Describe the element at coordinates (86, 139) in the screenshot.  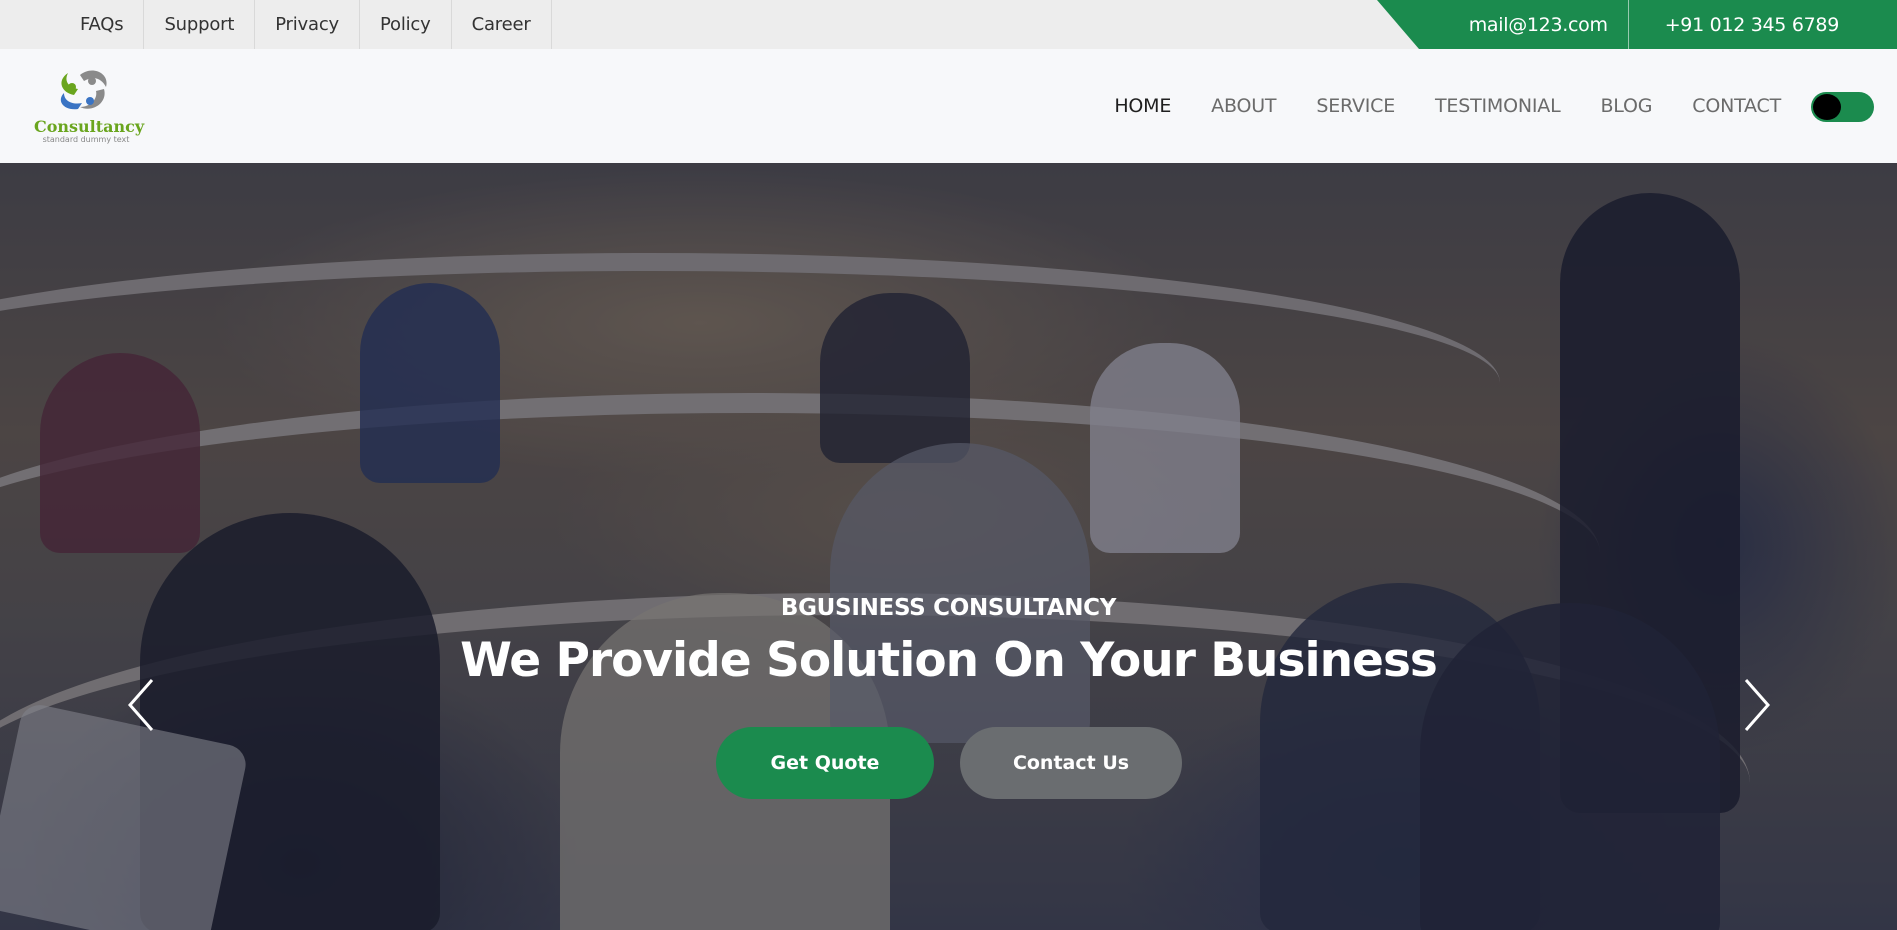
I see `brand-tagline: standard dummy text` at that location.